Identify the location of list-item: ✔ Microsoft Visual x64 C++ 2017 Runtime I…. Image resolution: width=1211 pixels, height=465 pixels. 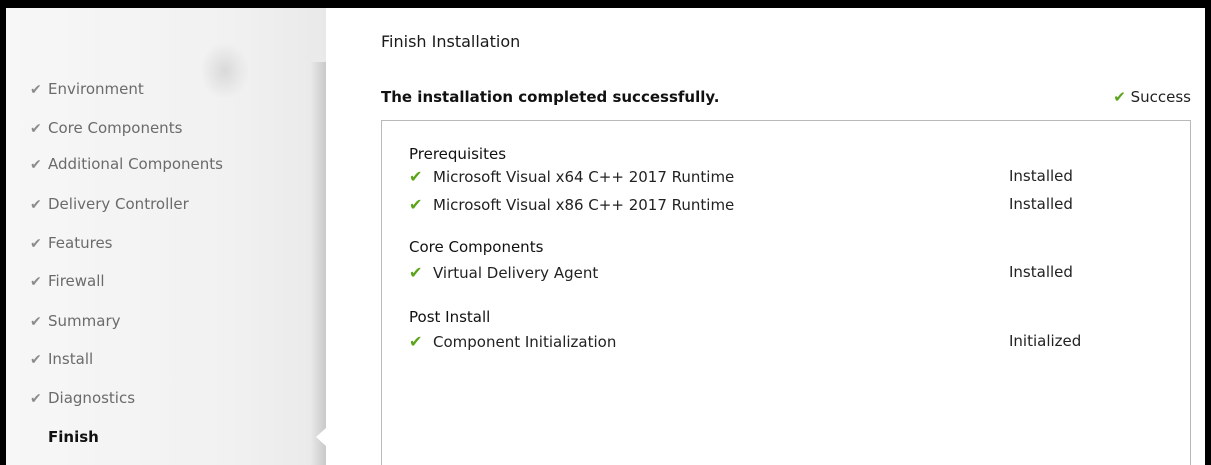
(789, 176).